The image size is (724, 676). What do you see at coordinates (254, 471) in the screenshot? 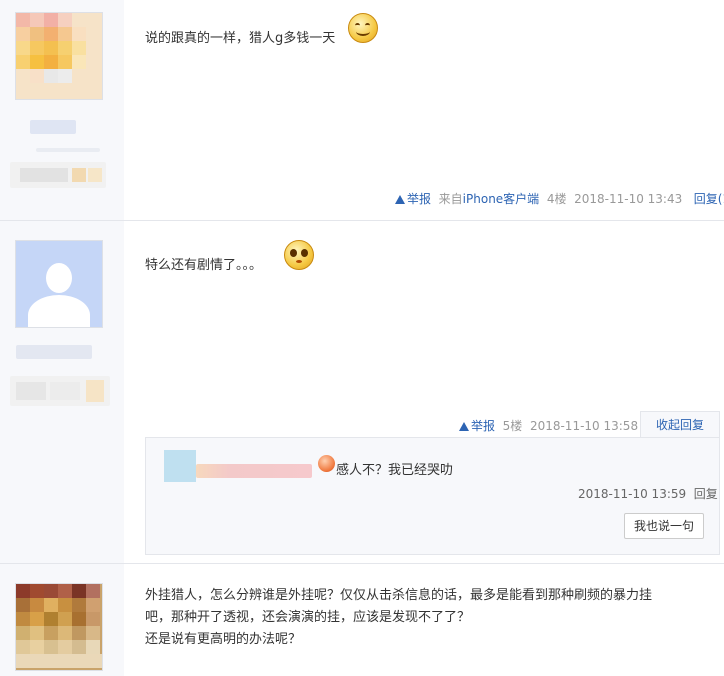
I see `reply-username` at bounding box center [254, 471].